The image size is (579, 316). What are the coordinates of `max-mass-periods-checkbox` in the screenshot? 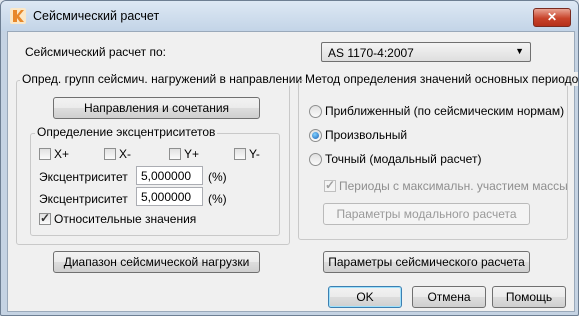 It's located at (330, 185).